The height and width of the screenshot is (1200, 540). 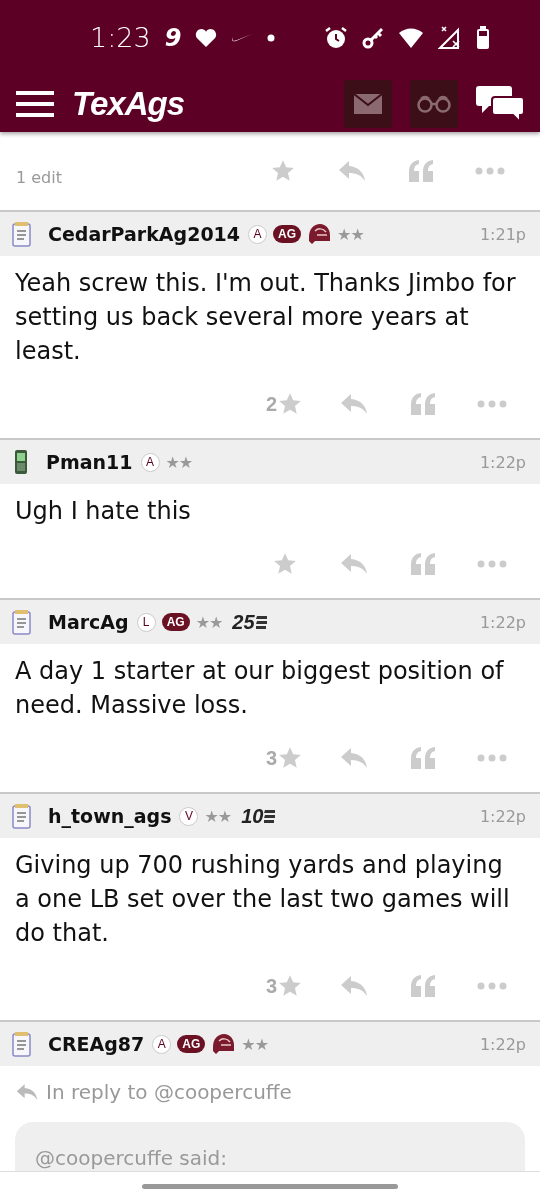 I want to click on phone-icon, so click(x=21, y=462).